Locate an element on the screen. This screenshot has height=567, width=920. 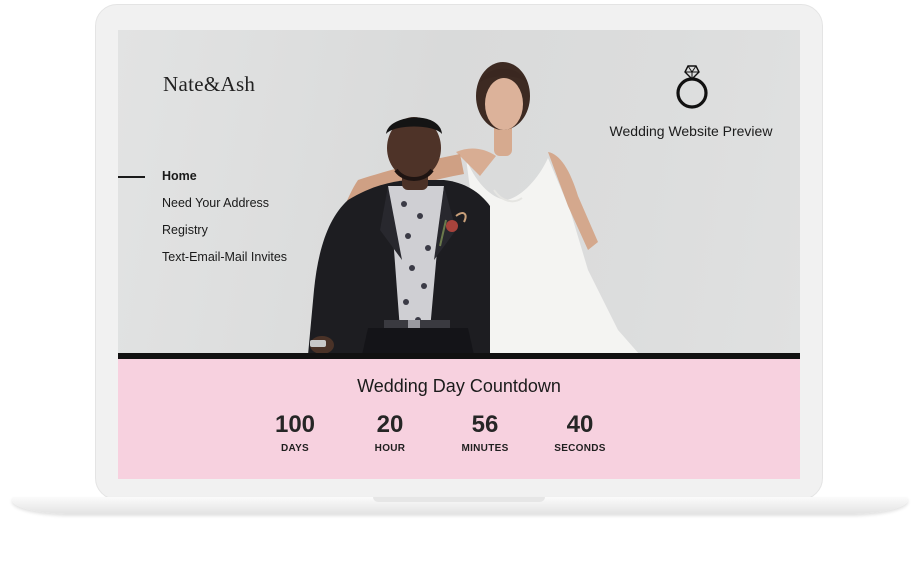
countdown-hours-value: 20 is located at coordinates (390, 424).